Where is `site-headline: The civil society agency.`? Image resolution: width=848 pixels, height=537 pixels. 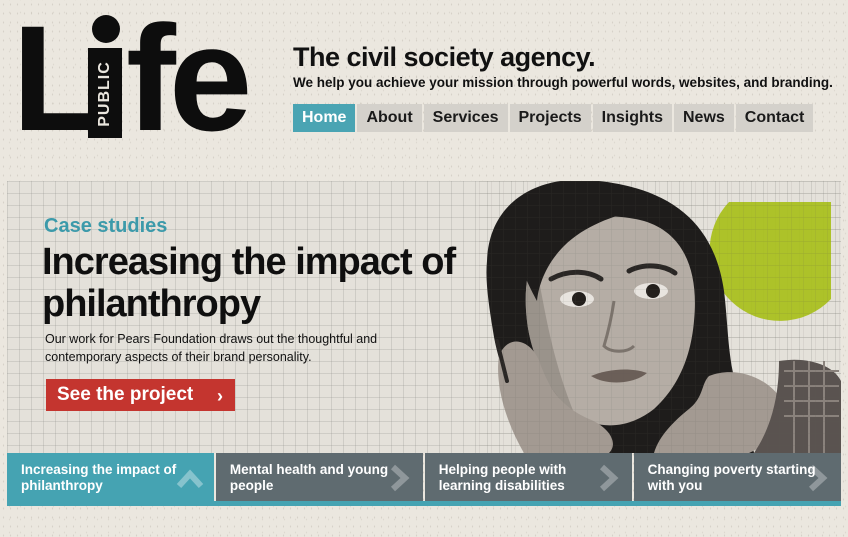
site-headline: The civil society agency. is located at coordinates (444, 57).